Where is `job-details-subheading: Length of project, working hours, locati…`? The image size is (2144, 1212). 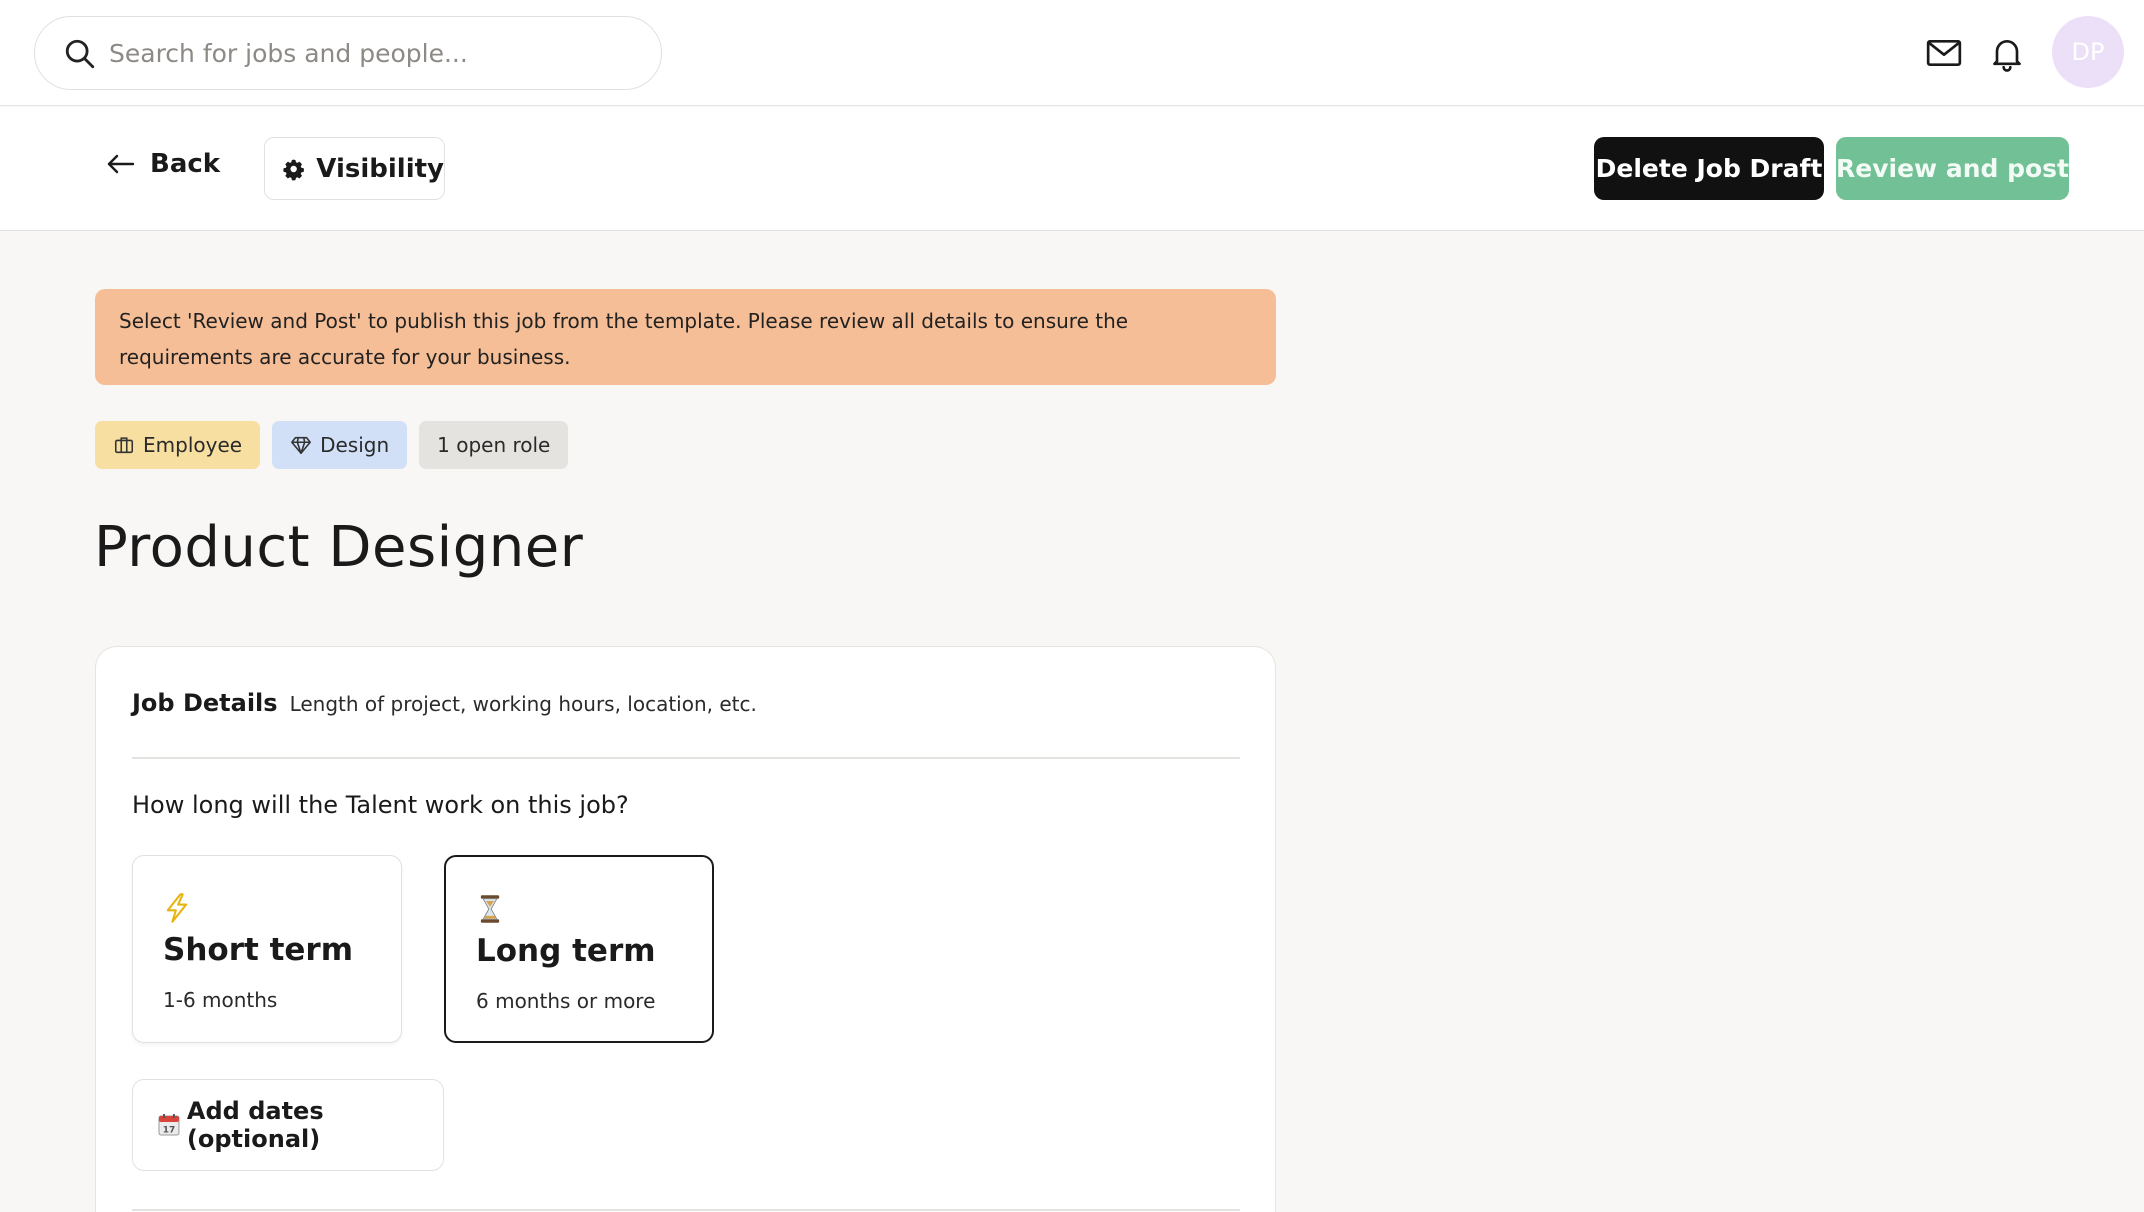
job-details-subheading: Length of project, working hours, locati… is located at coordinates (523, 704).